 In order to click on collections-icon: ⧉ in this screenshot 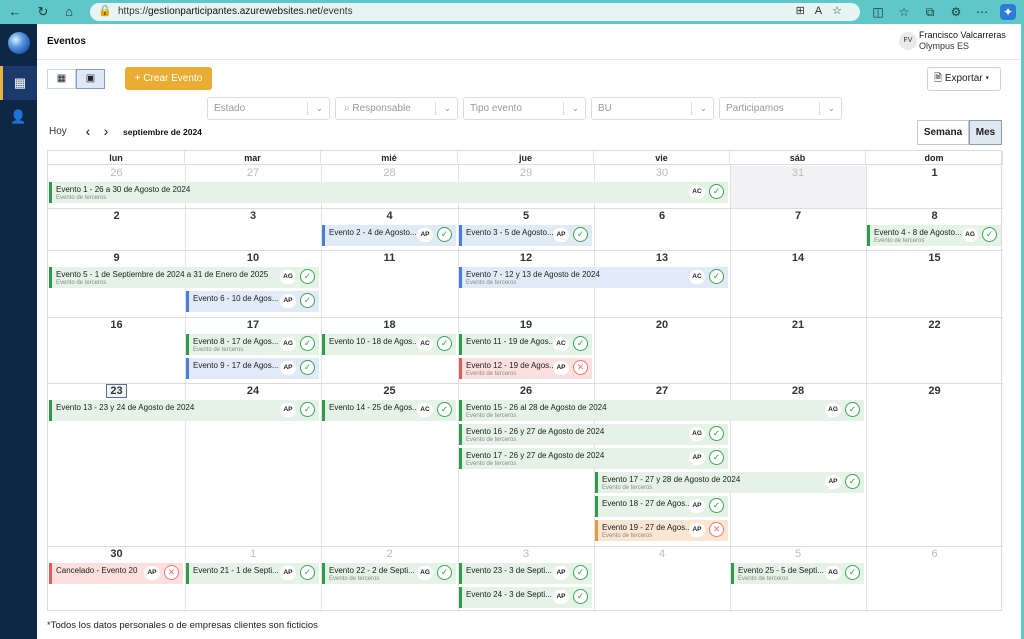, I will do `click(930, 12)`.